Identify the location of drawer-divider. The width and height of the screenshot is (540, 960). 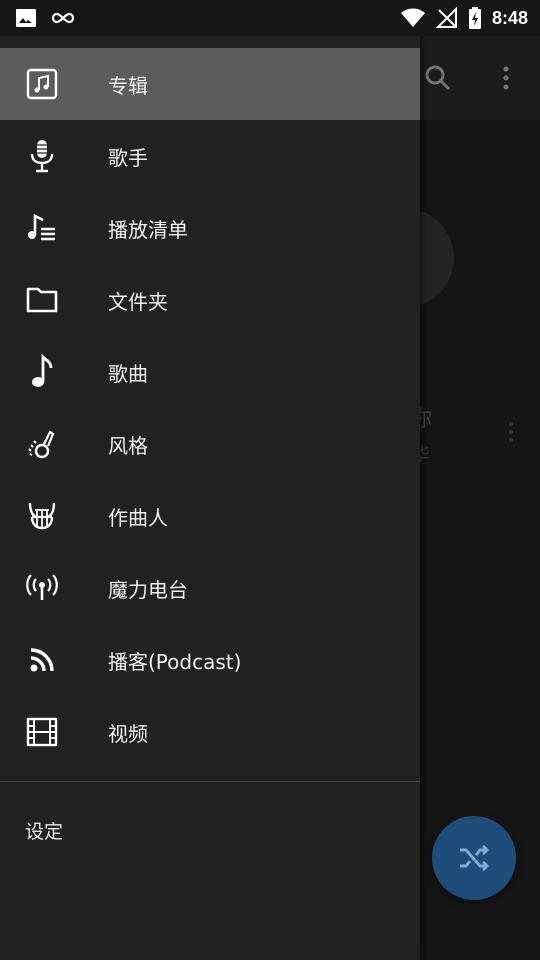
(210, 781).